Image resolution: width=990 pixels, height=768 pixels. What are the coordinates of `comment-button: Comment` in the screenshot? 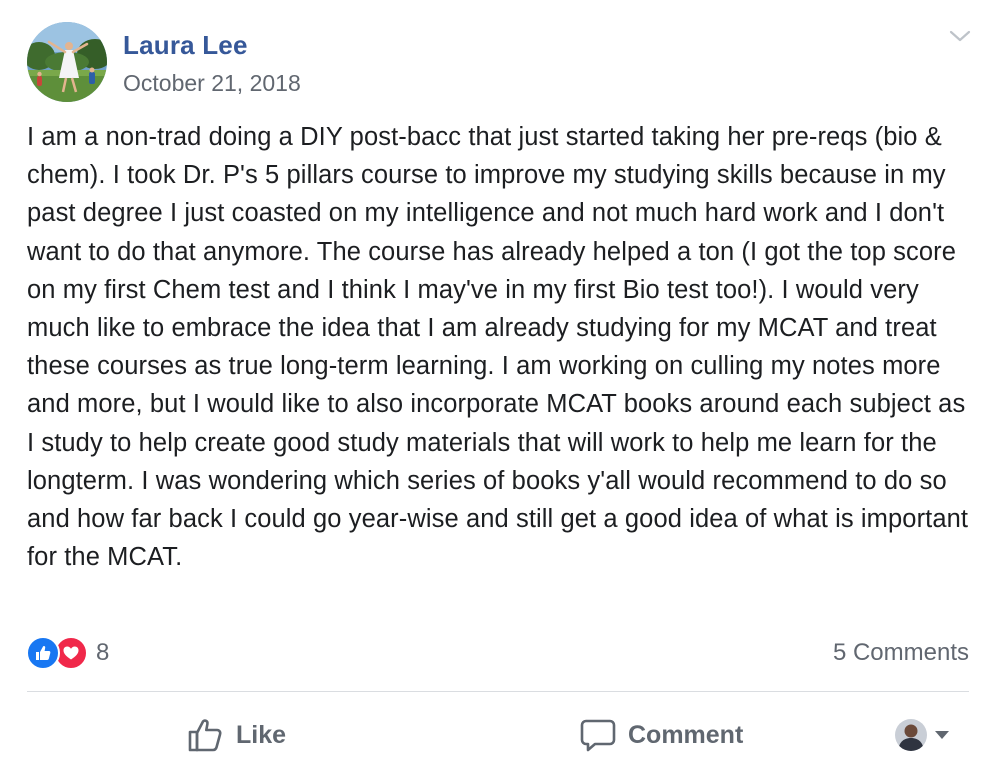 It's located at (661, 735).